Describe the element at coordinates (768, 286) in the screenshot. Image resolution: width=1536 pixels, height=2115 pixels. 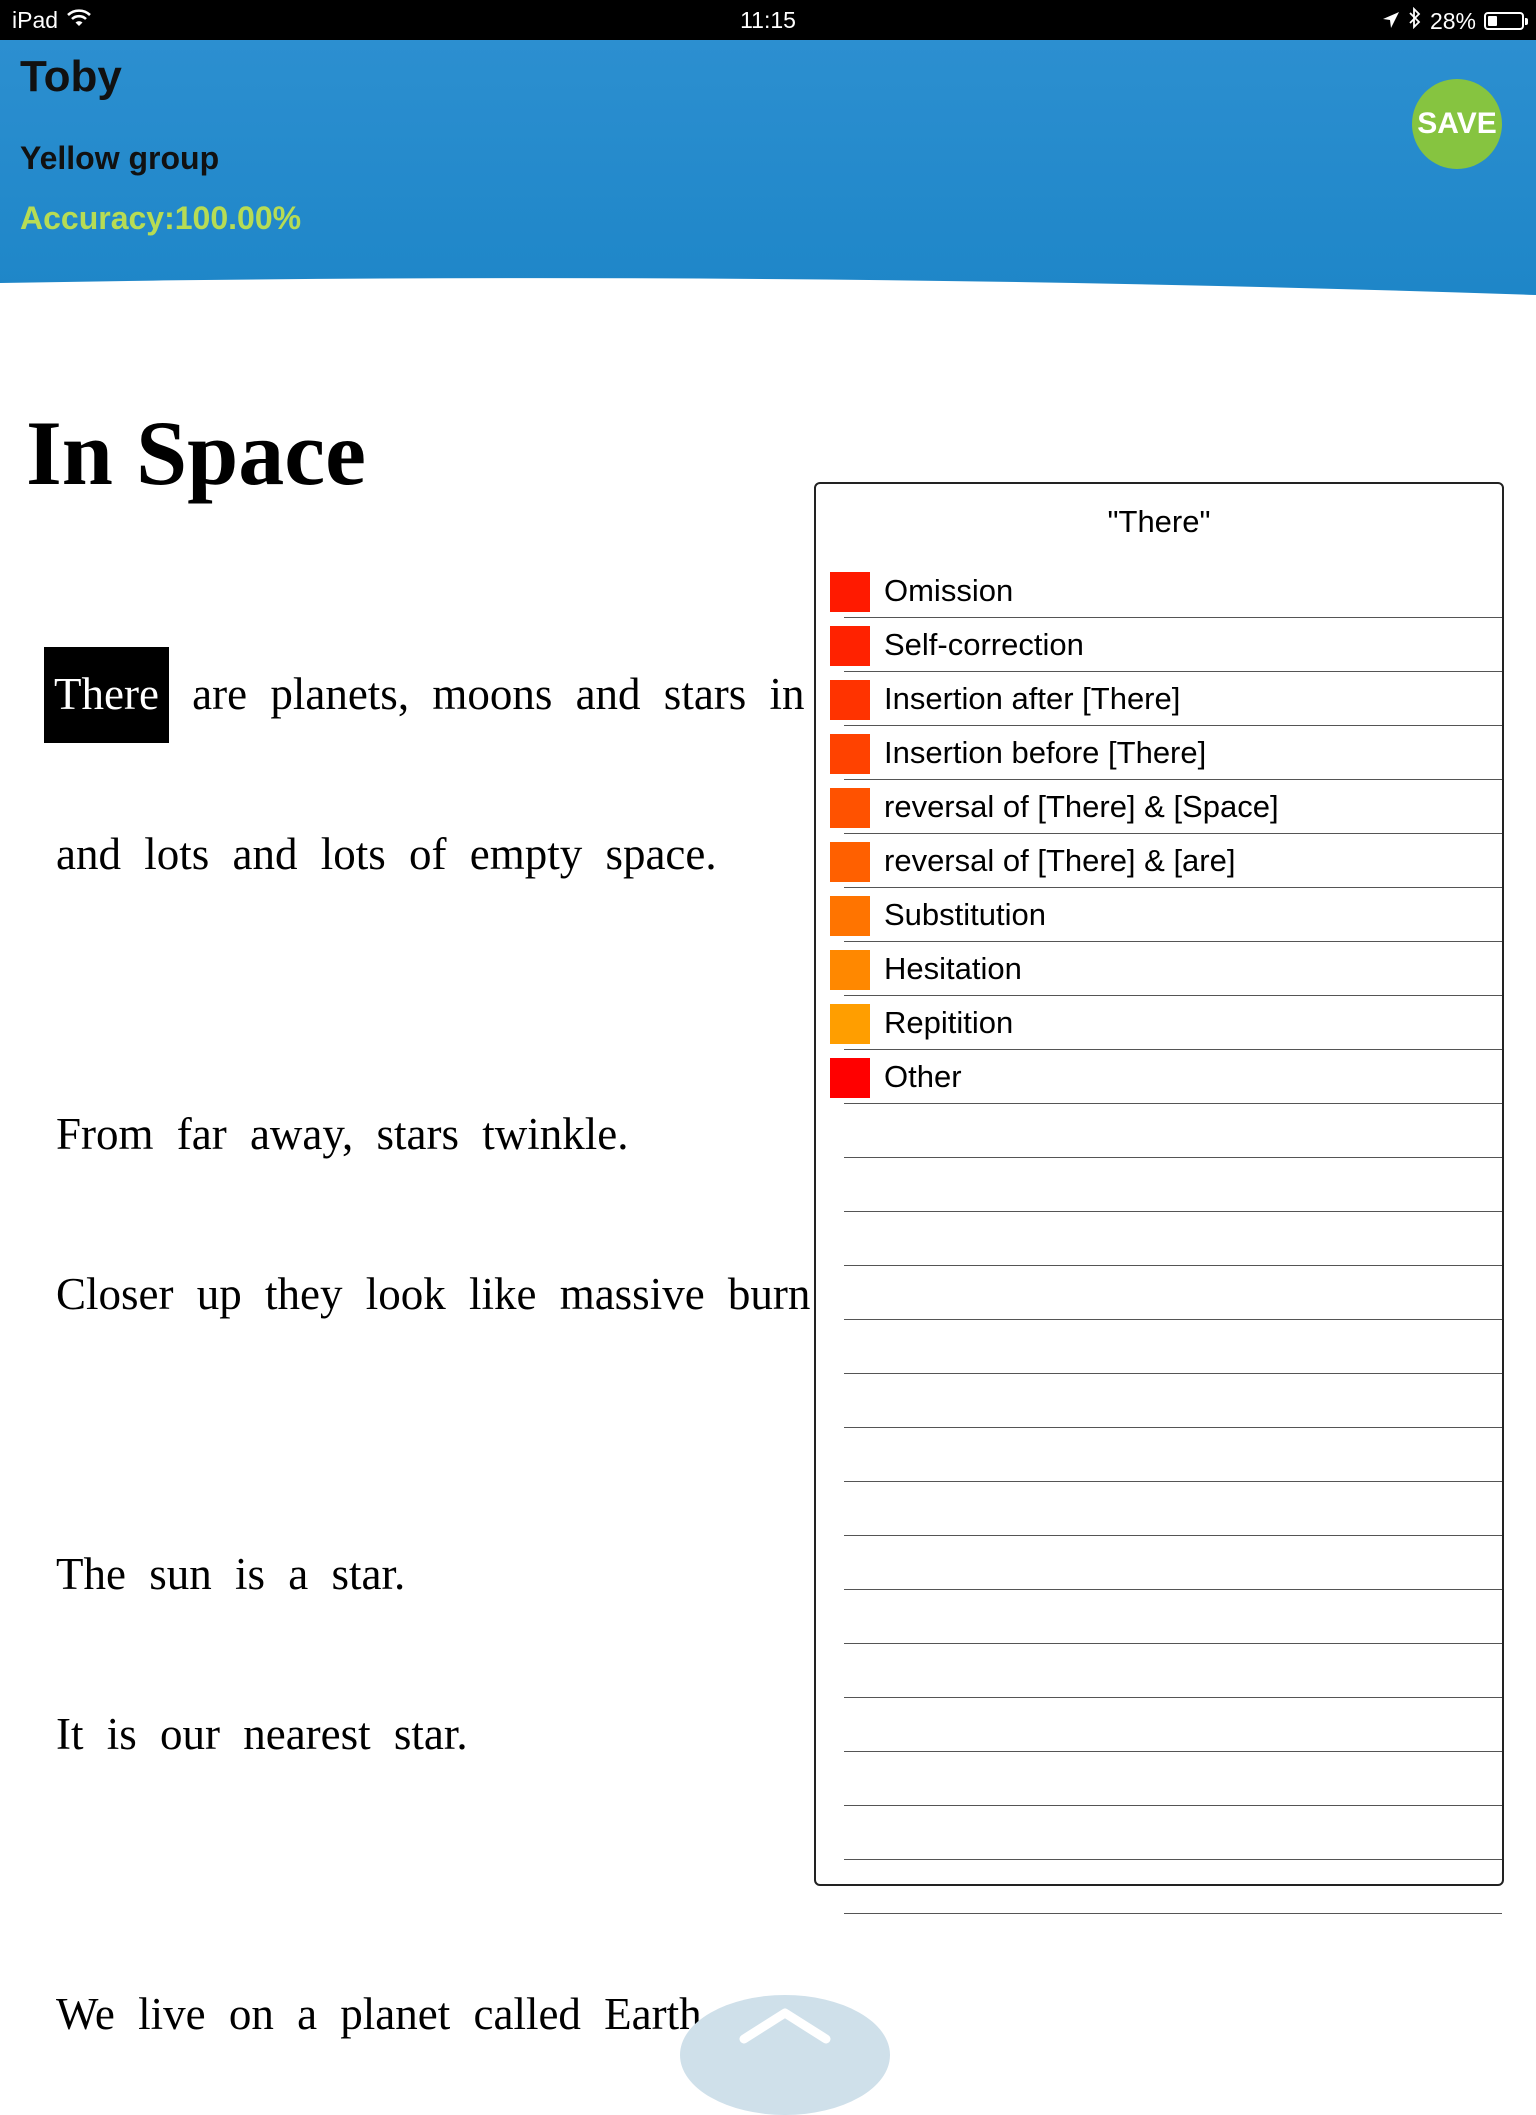
I see `header-curve` at that location.